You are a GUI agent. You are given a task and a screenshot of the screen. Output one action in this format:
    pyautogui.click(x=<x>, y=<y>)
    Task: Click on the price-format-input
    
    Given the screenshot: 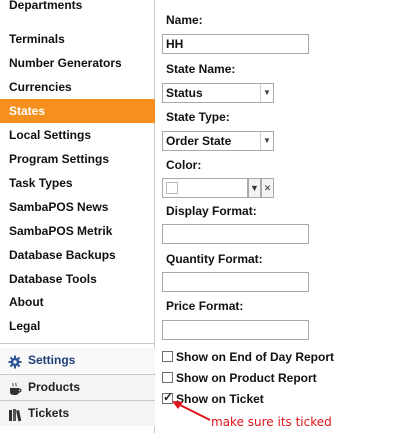 What is the action you would take?
    pyautogui.click(x=235, y=330)
    